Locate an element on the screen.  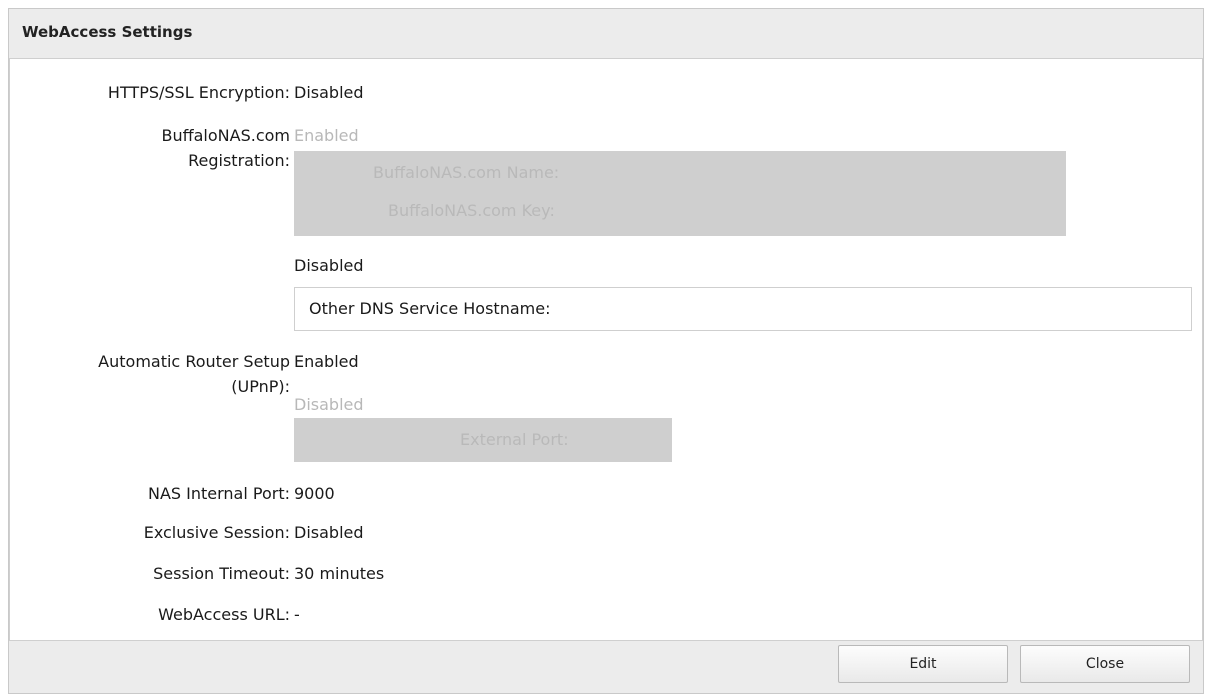
close-button: Close is located at coordinates (1105, 664).